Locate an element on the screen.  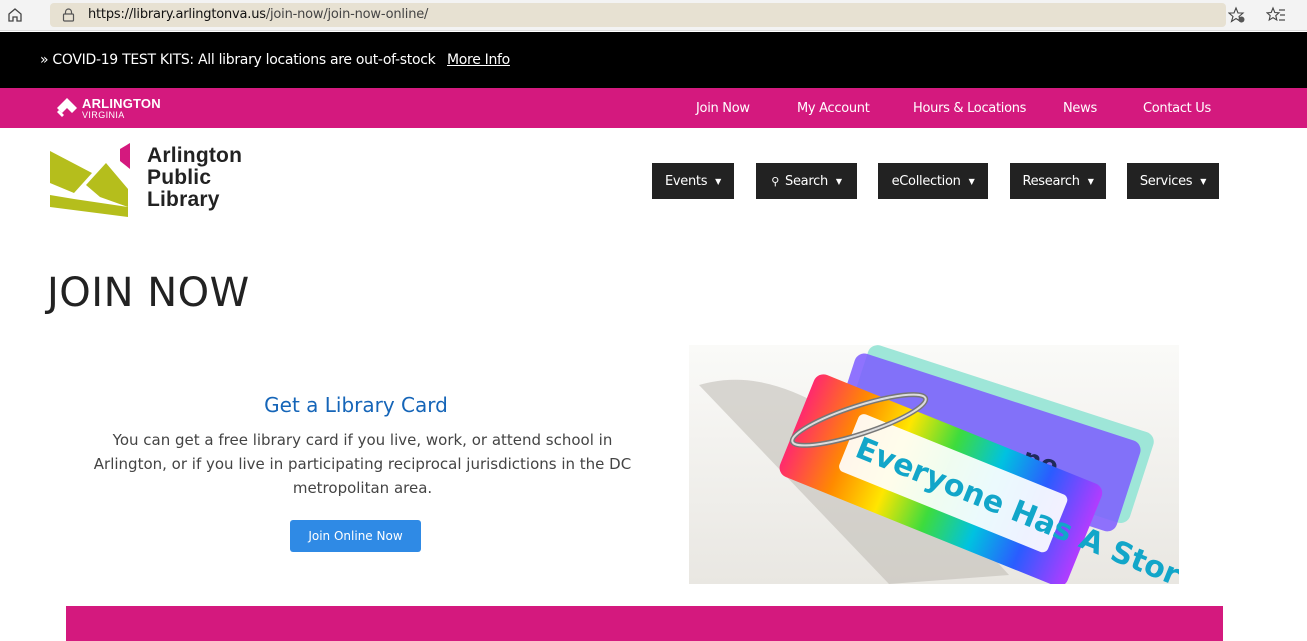
ecollection-label: eCollection is located at coordinates (926, 181).